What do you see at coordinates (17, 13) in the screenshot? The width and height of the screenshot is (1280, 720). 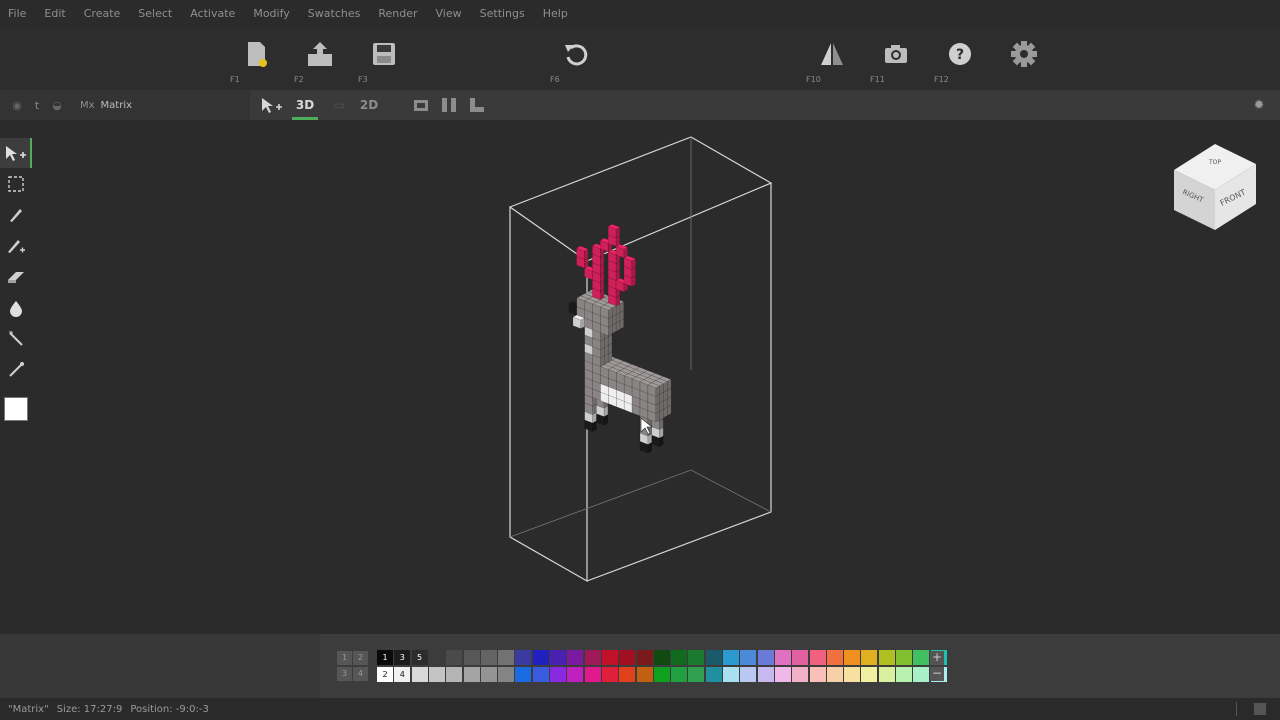 I see `menu-file: File` at bounding box center [17, 13].